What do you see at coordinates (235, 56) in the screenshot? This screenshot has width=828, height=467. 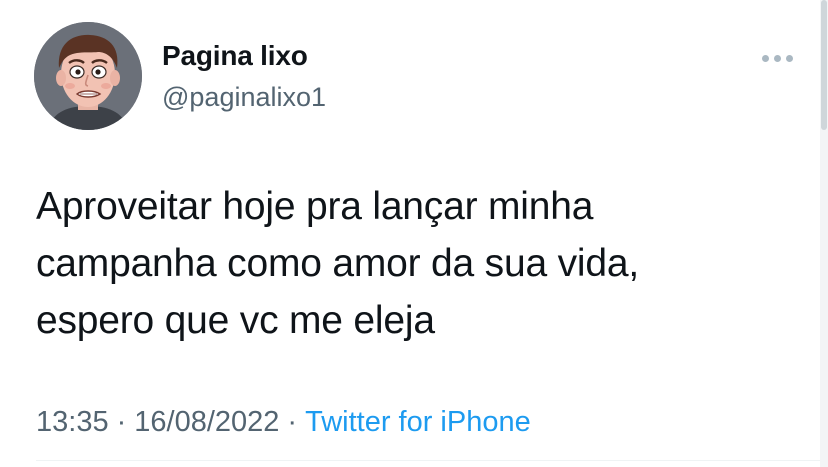 I see `display-name: Pagina lixo` at bounding box center [235, 56].